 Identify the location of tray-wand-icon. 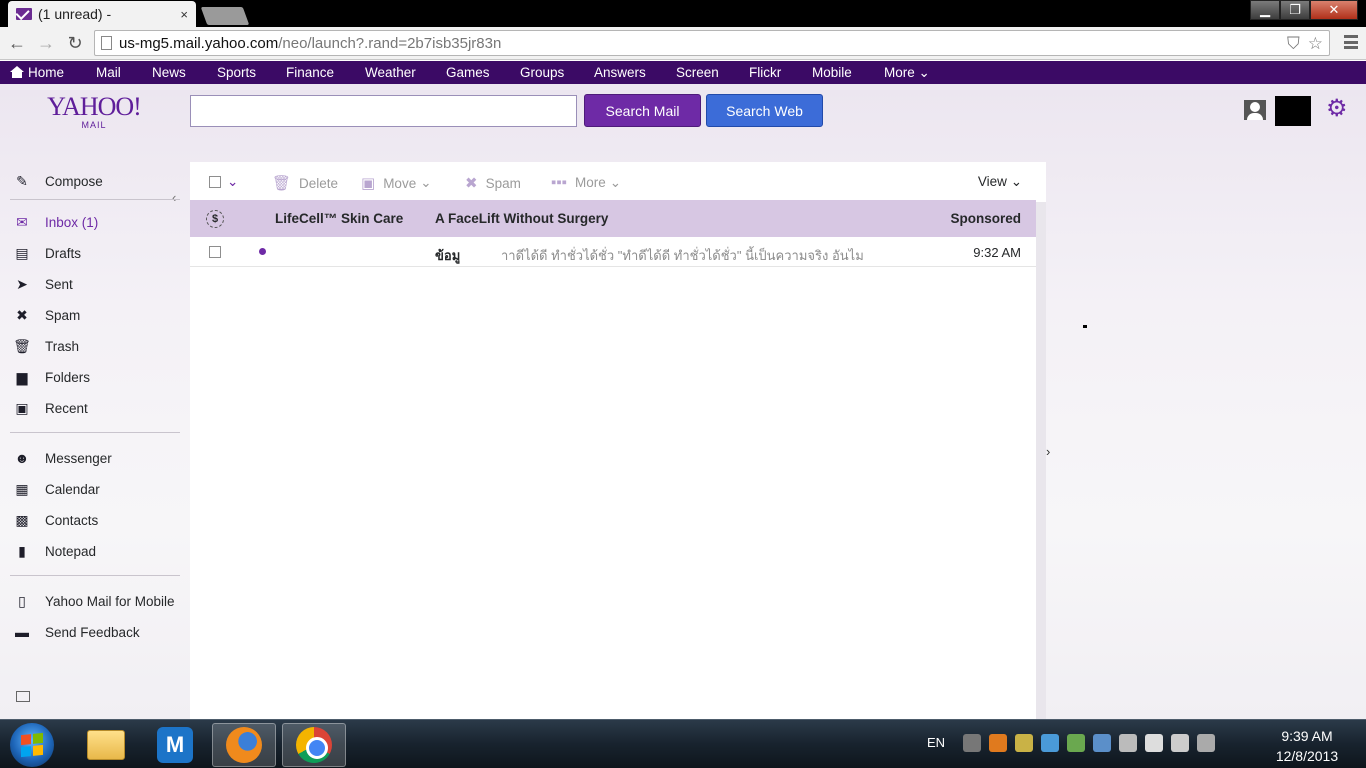
(1024, 743).